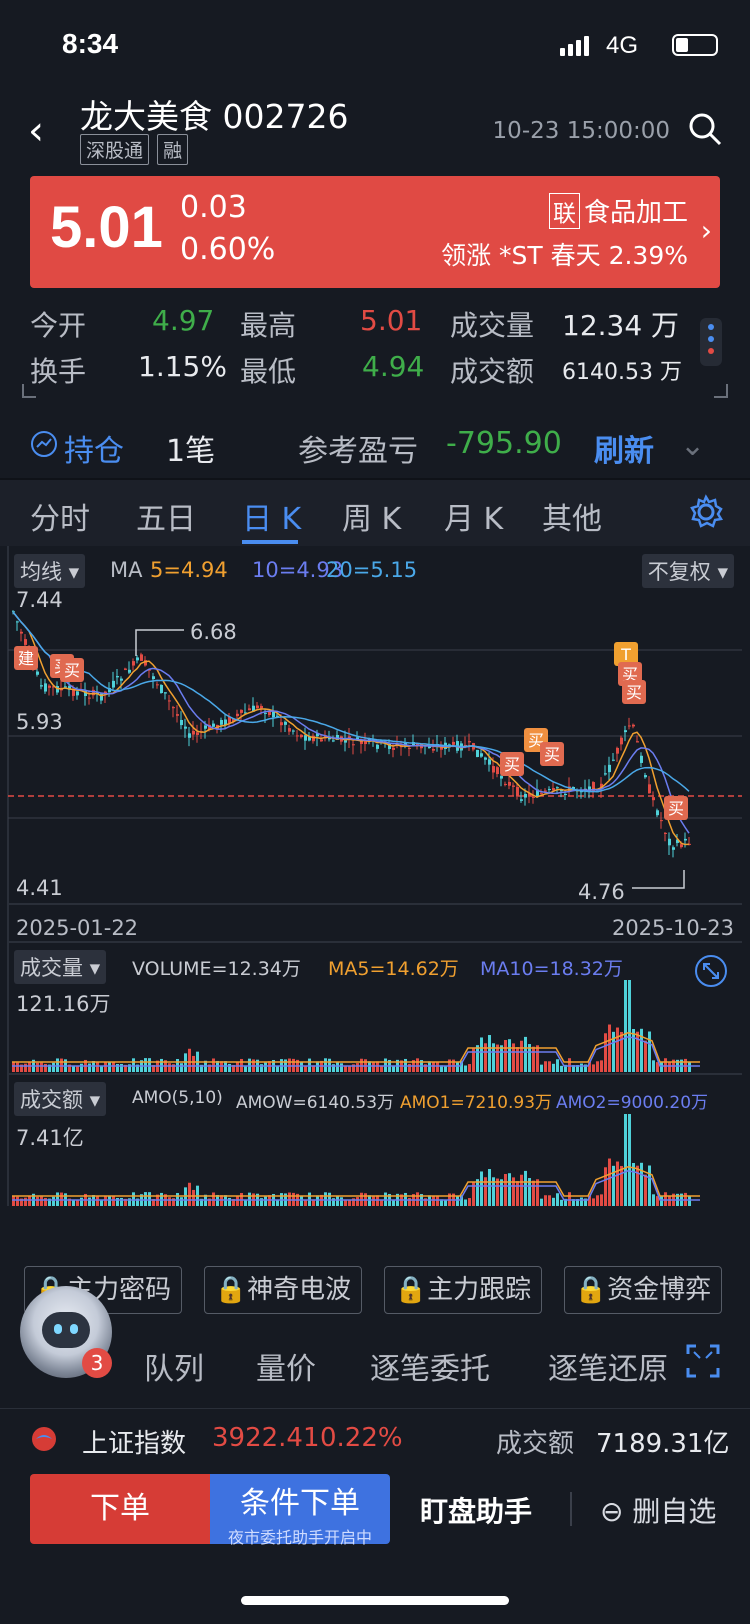 The width and height of the screenshot is (750, 1624). Describe the element at coordinates (572, 516) in the screenshot. I see `tab-other: 其他` at that location.